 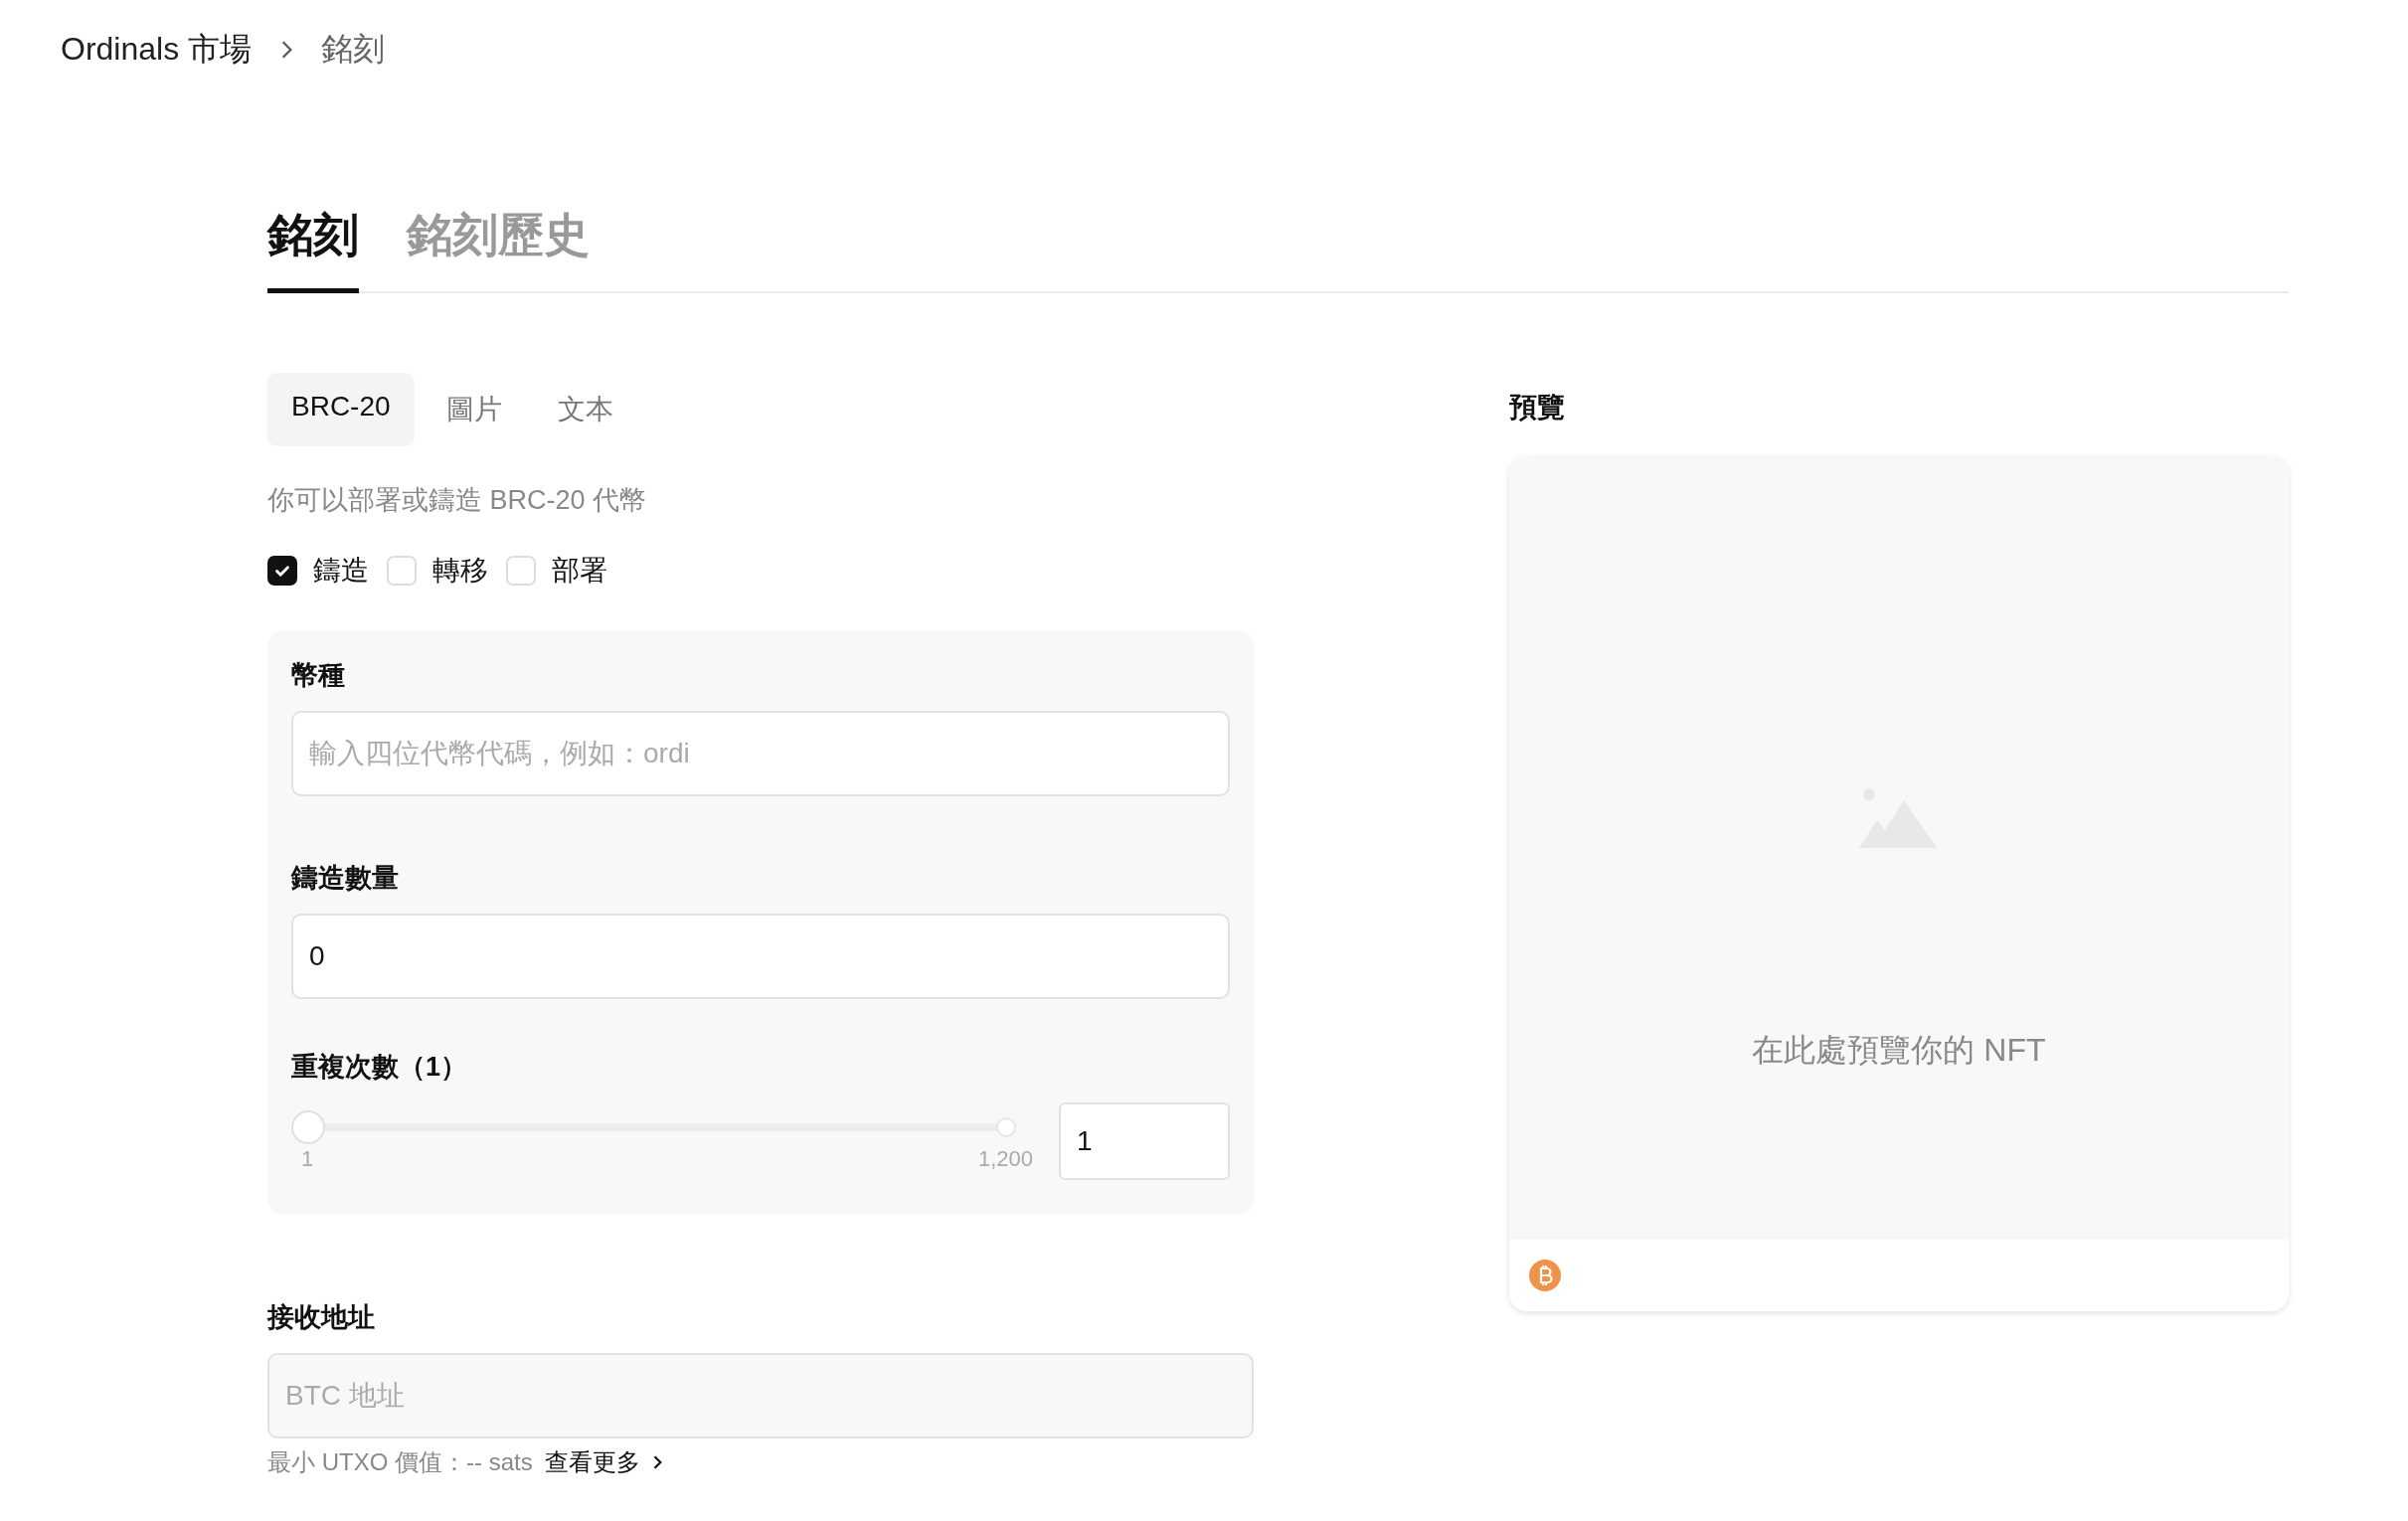 What do you see at coordinates (1899, 1050) in the screenshot?
I see `preview-message: 在此處預覽你的 NFT` at bounding box center [1899, 1050].